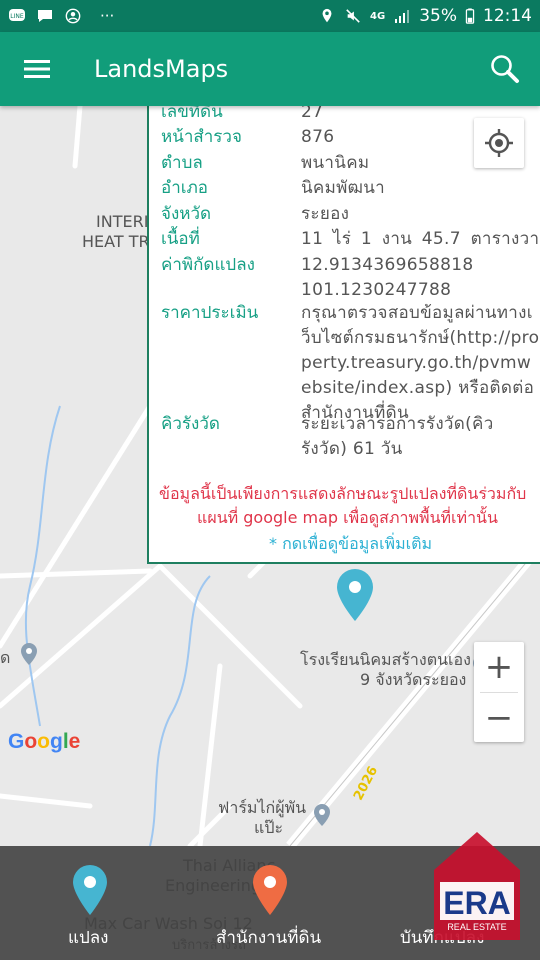 This screenshot has width=540, height=960. I want to click on info-key: คิวรังวัด, so click(190, 424).